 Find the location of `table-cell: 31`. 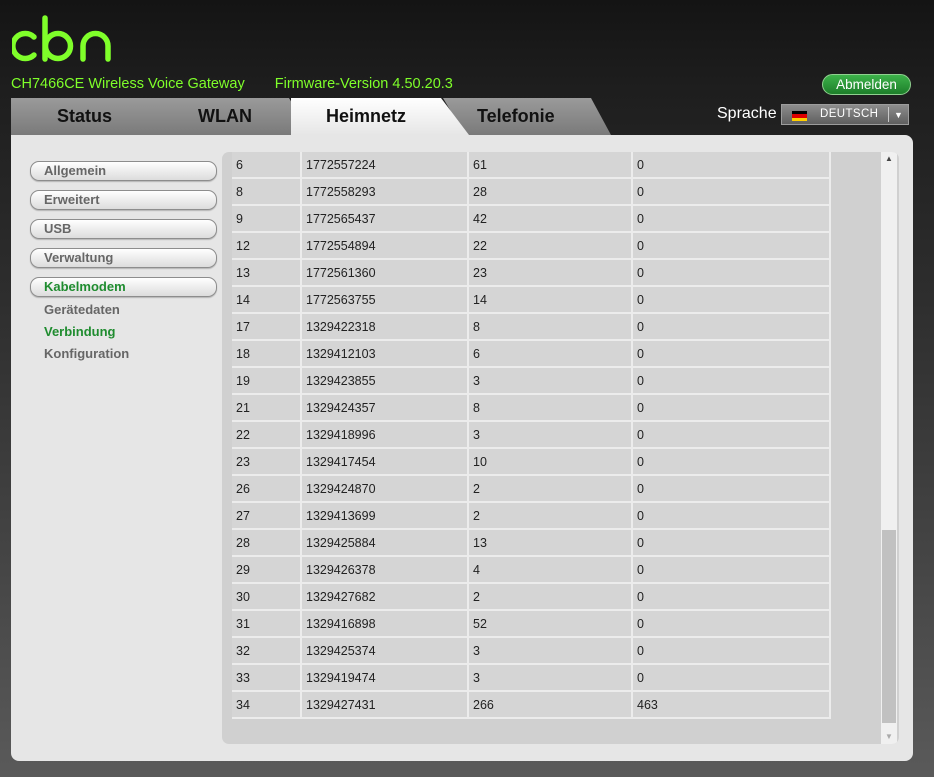

table-cell: 31 is located at coordinates (267, 624).